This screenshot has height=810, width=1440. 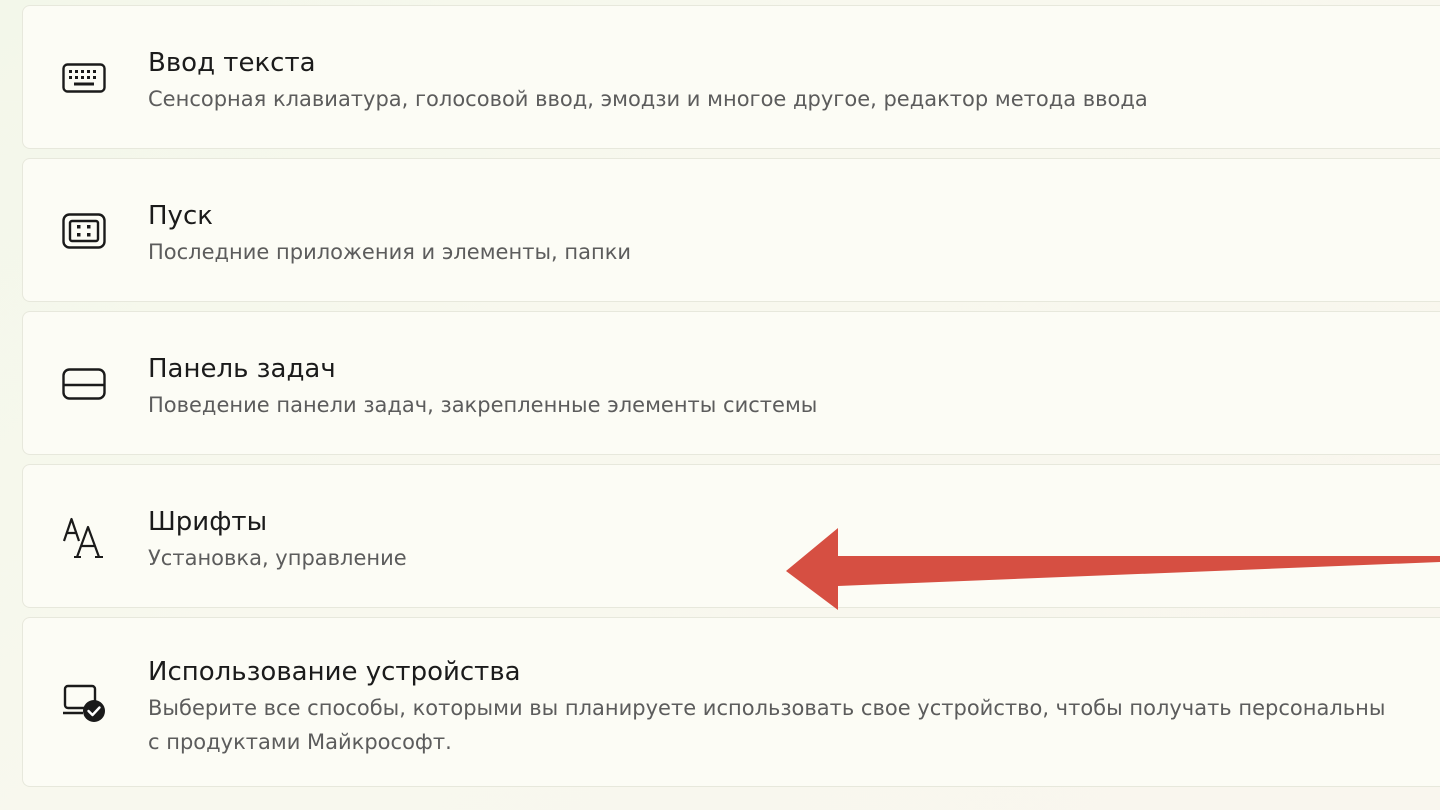 What do you see at coordinates (232, 63) in the screenshot?
I see `item-title: Ввод текста` at bounding box center [232, 63].